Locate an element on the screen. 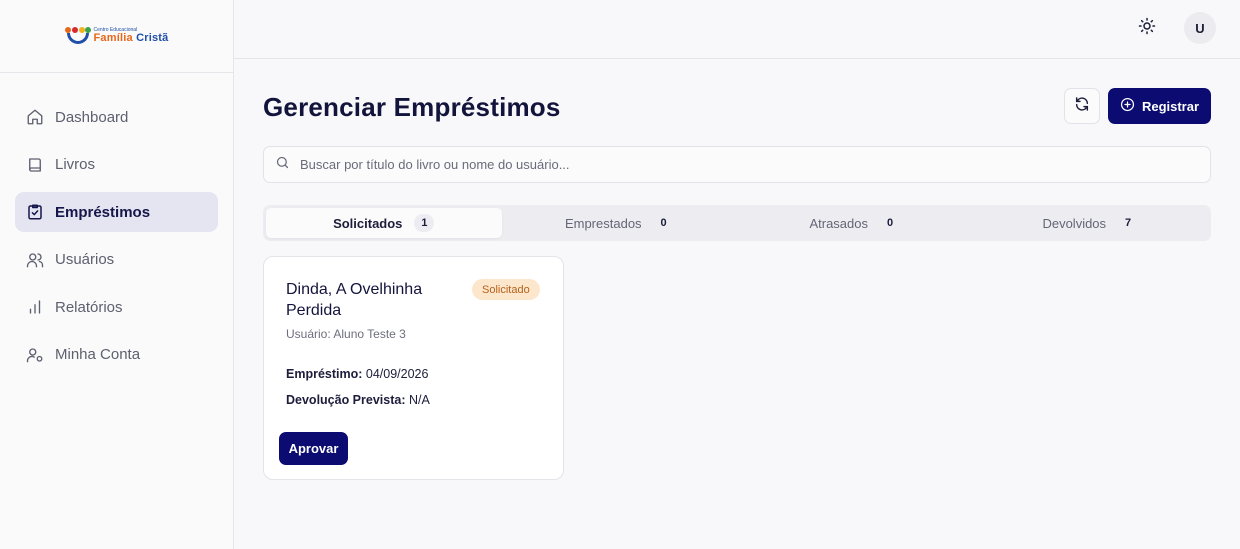 The height and width of the screenshot is (549, 1240). sidebar-item-label: Relatórios is located at coordinates (89, 307).